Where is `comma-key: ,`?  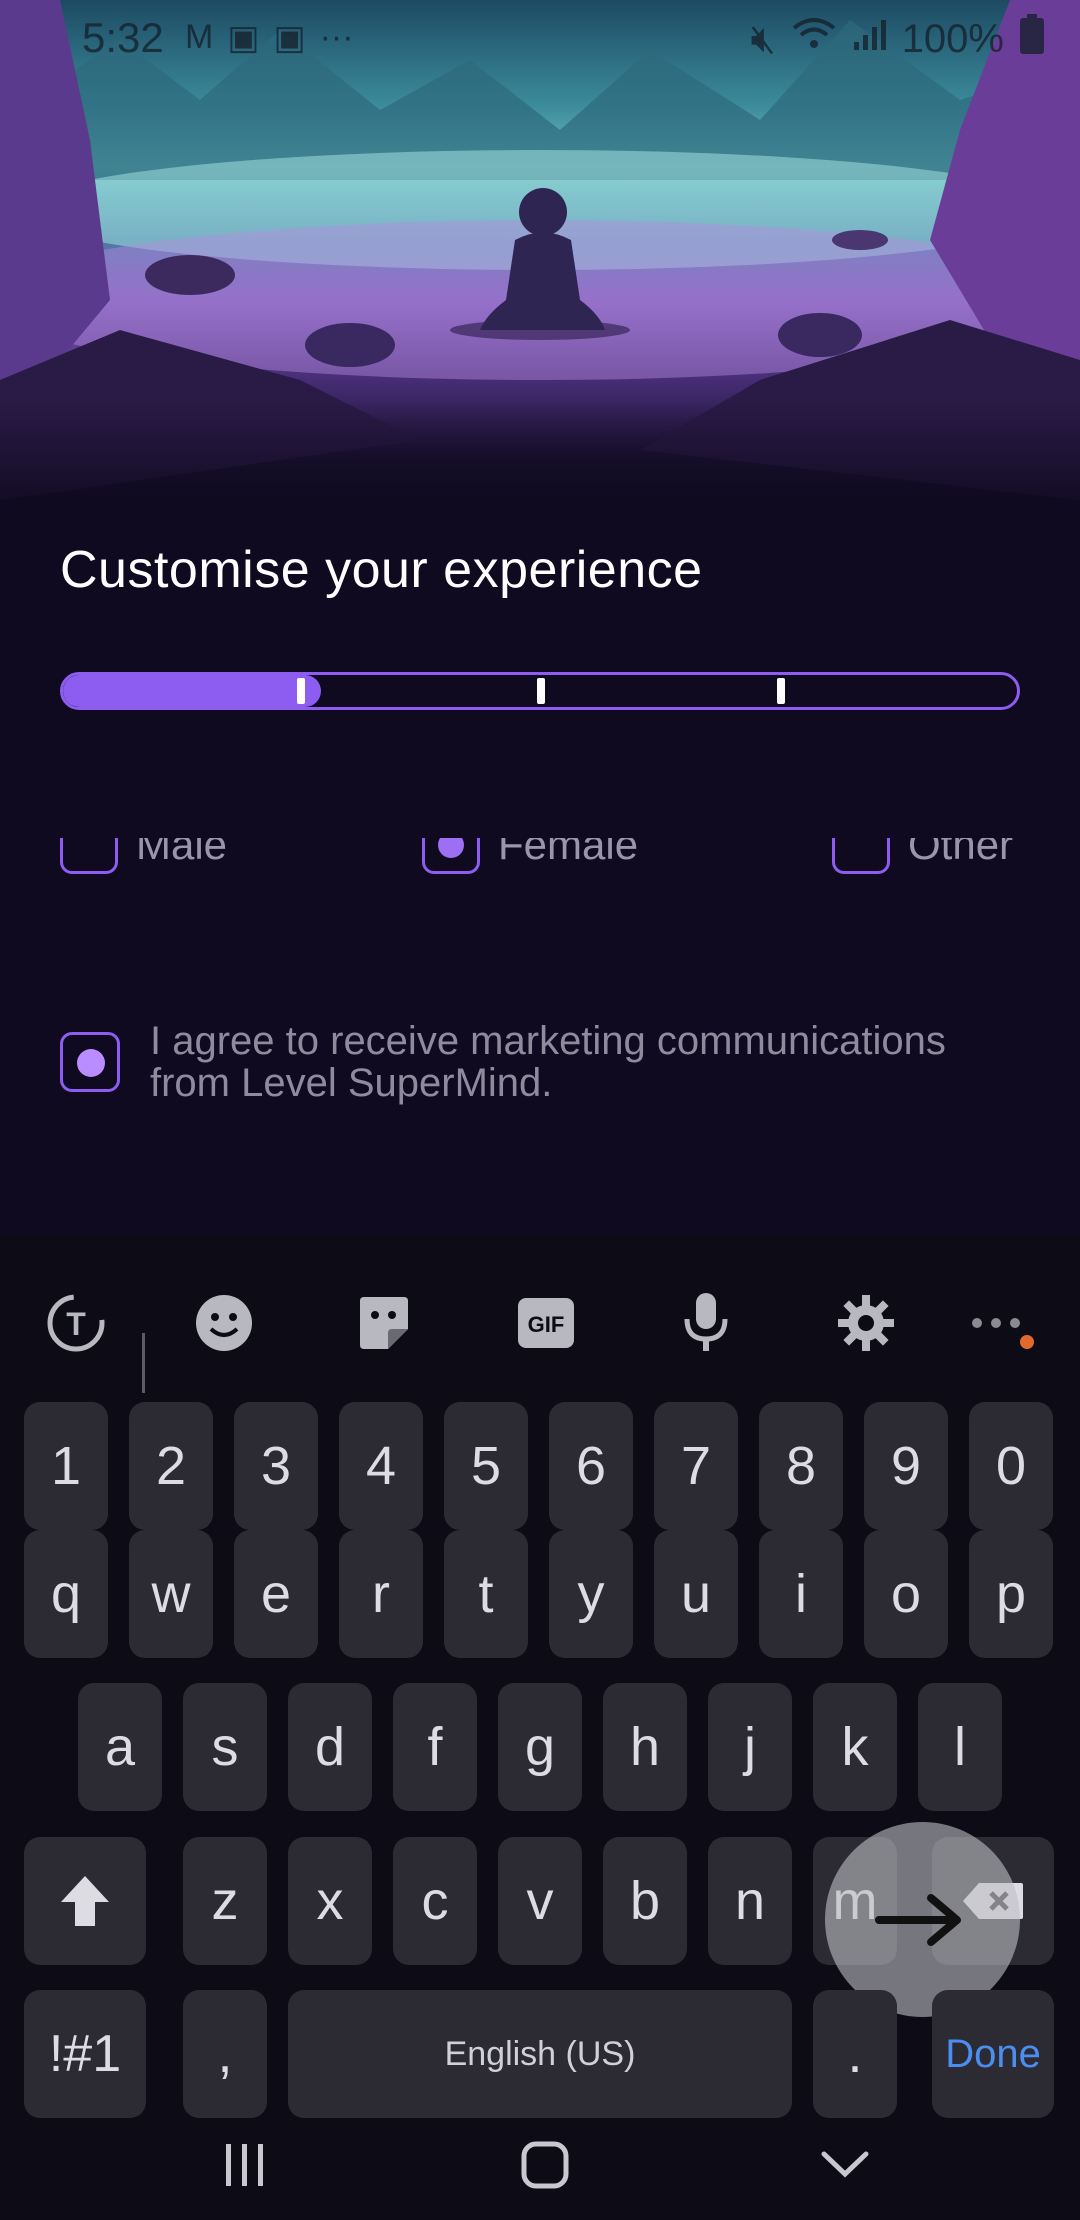
comma-key: , is located at coordinates (225, 2054).